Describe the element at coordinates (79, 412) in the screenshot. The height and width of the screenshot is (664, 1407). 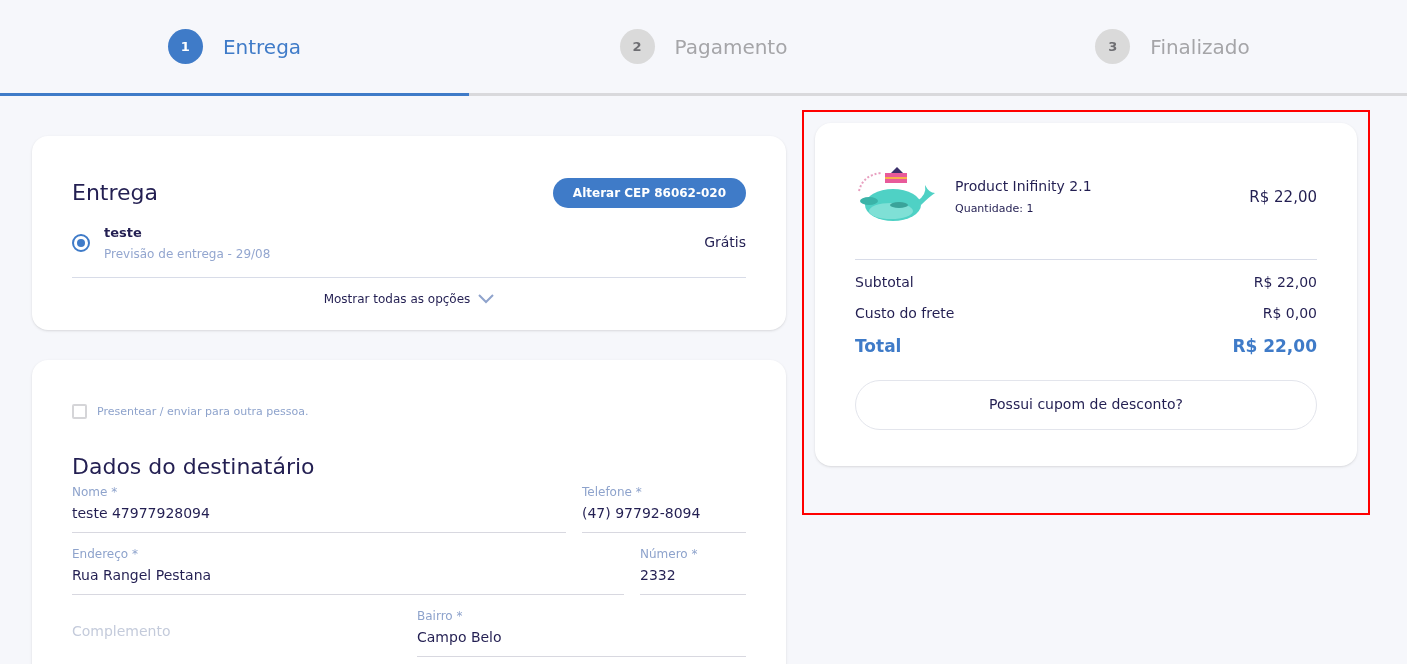
I see `checkbox` at that location.